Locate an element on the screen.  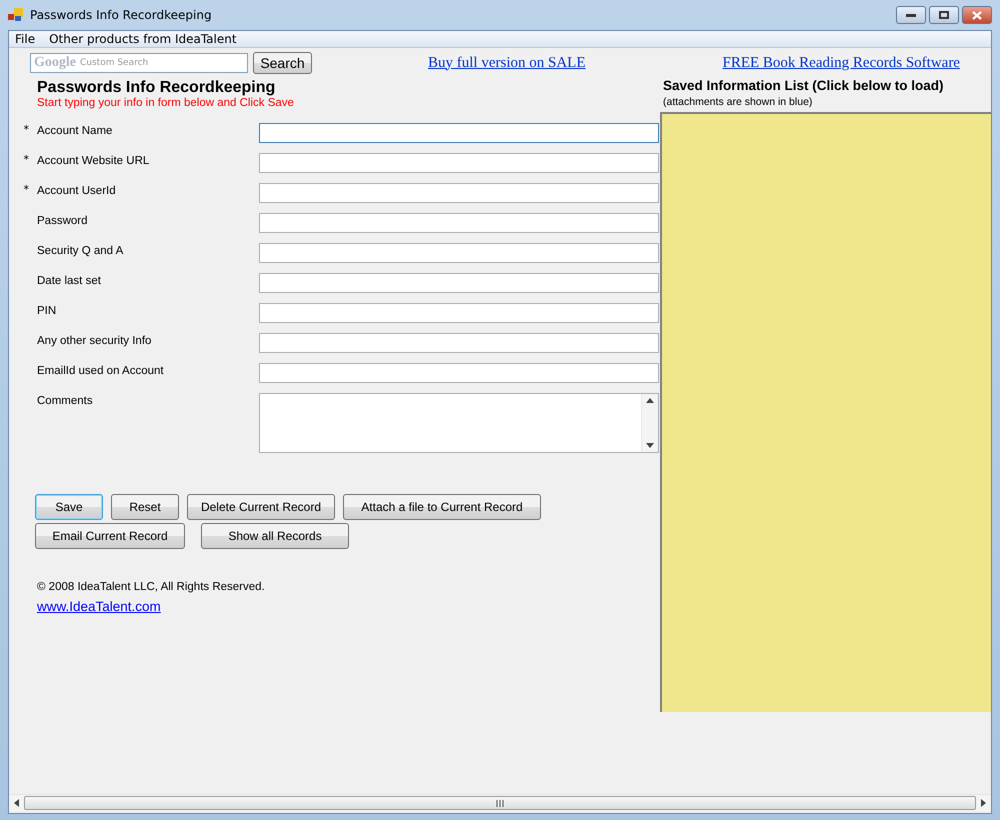
search-button: Search is located at coordinates (282, 63).